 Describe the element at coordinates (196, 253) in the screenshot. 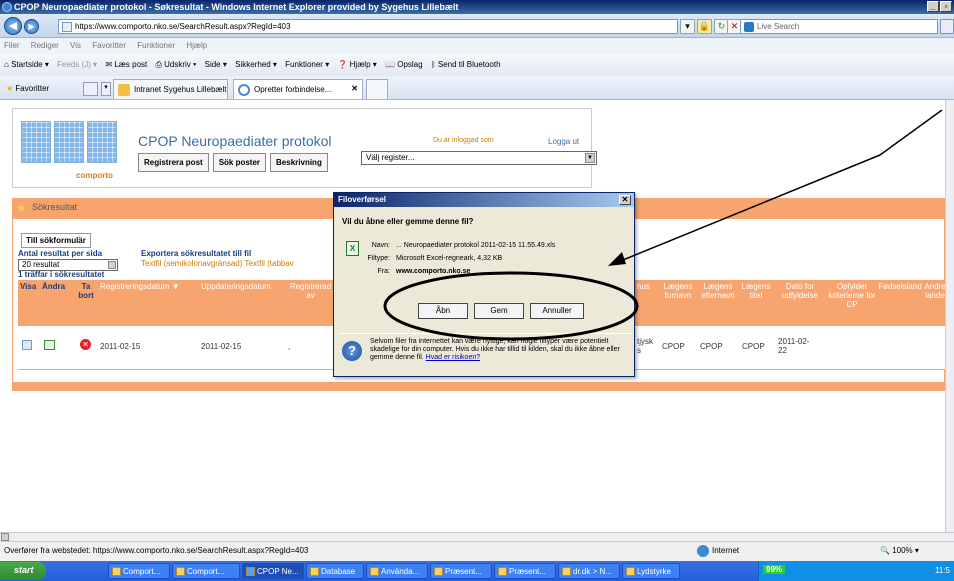

I see `export-label: Exportera sökresultatet till fil` at that location.